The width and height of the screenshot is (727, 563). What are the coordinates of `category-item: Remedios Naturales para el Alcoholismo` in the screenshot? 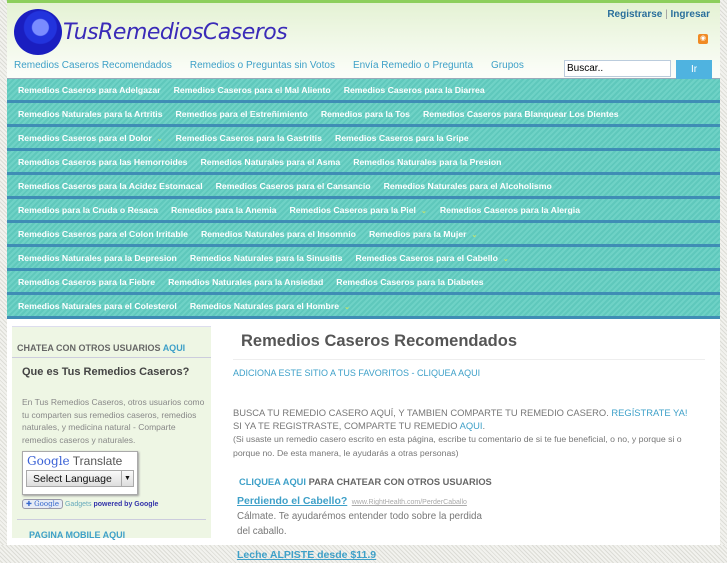 It's located at (468, 186).